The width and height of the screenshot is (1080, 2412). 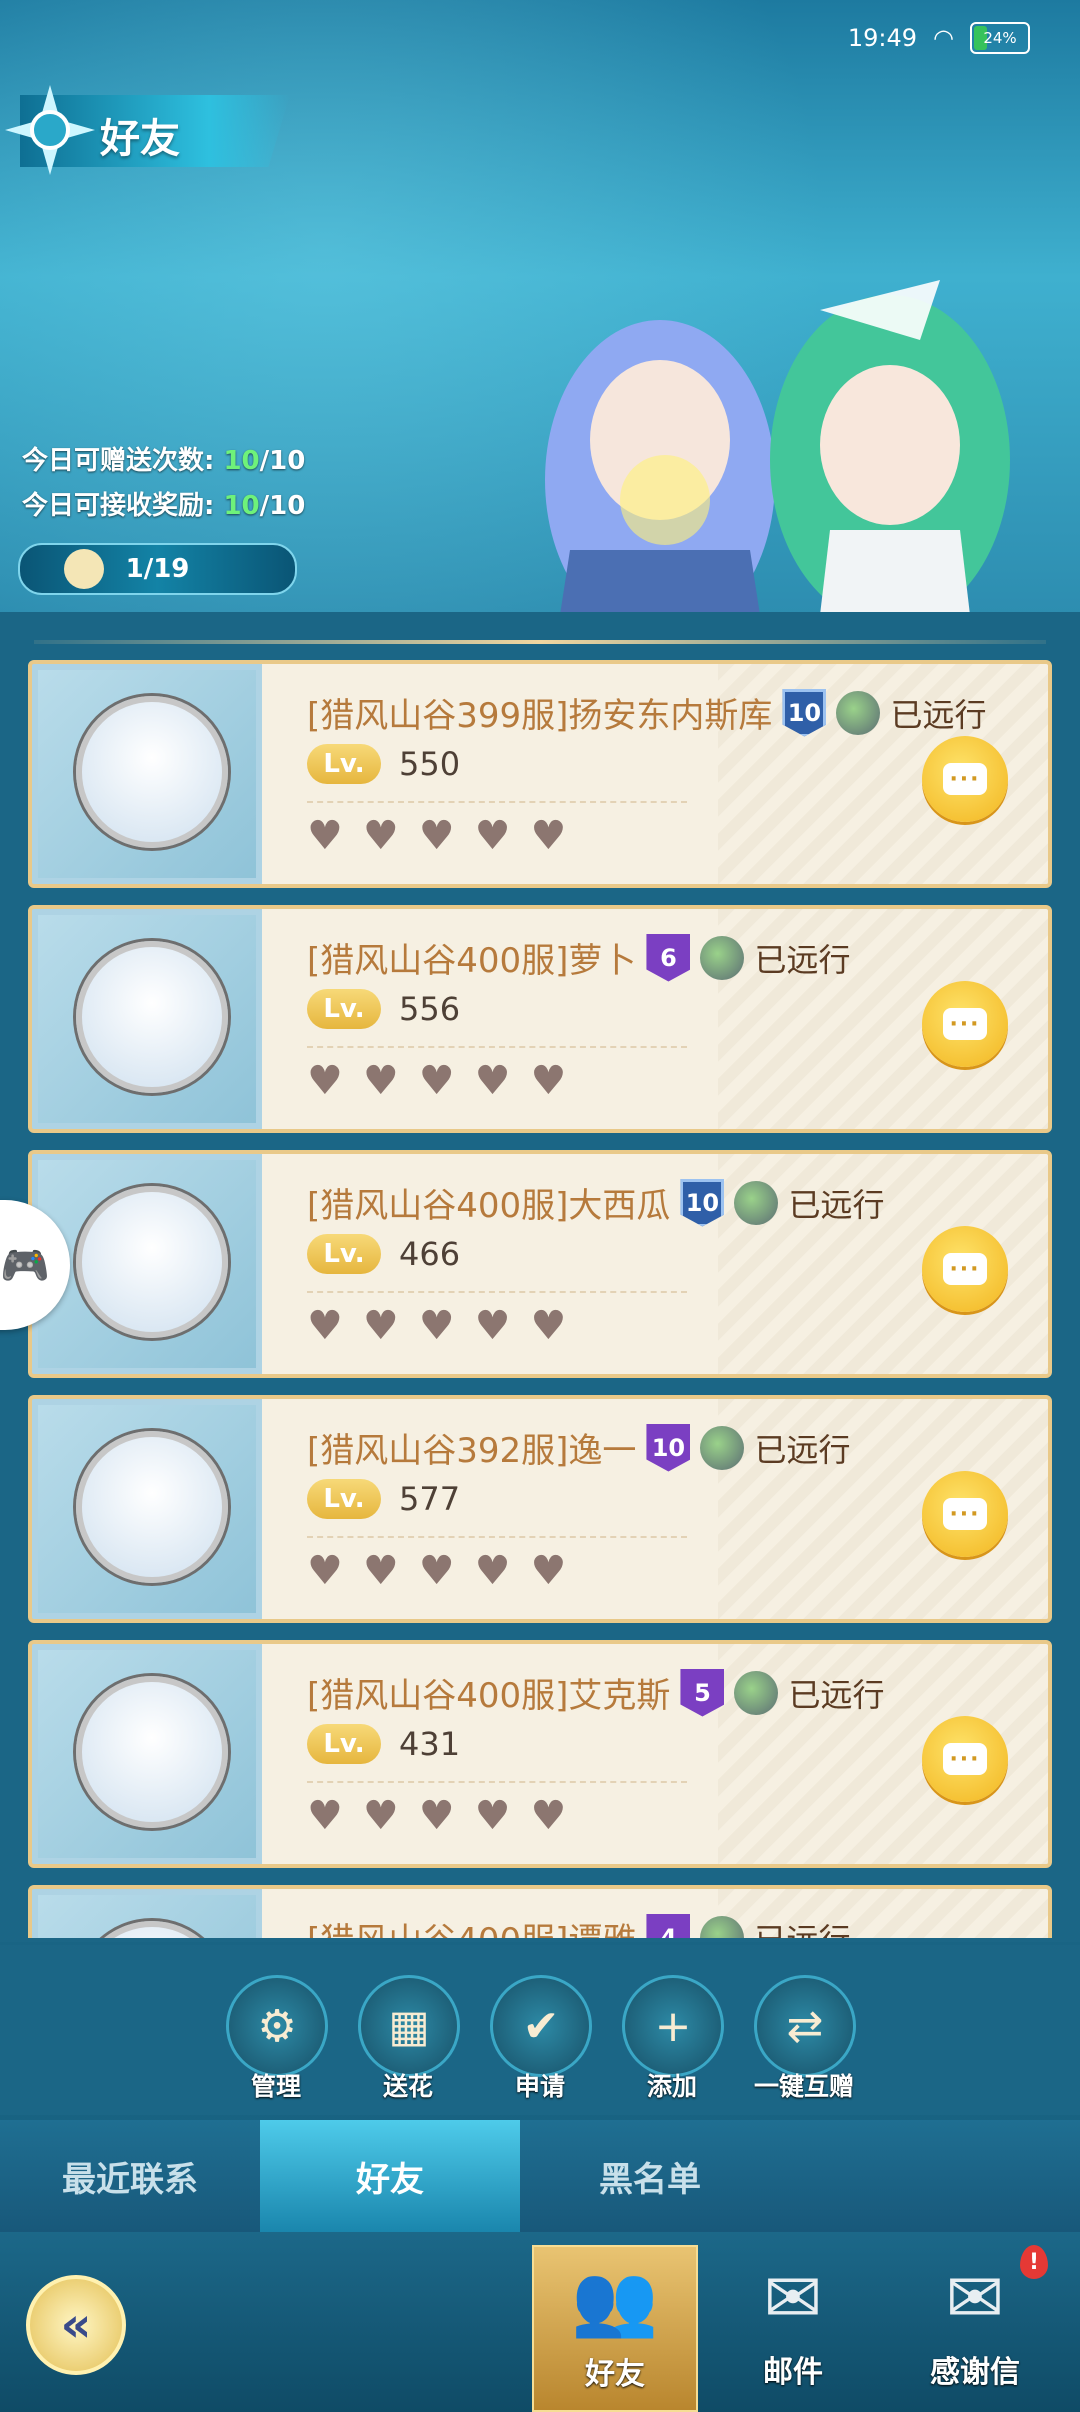 What do you see at coordinates (472, 961) in the screenshot?
I see `friend-name: [猎风山谷400服]萝卜` at bounding box center [472, 961].